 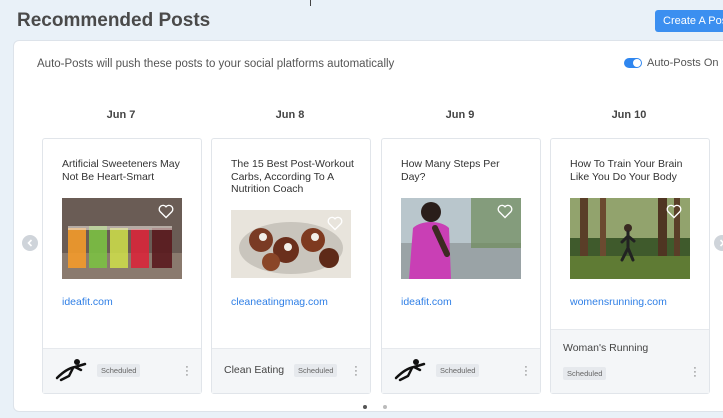 What do you see at coordinates (385, 407) in the screenshot?
I see `pagination-dot` at bounding box center [385, 407].